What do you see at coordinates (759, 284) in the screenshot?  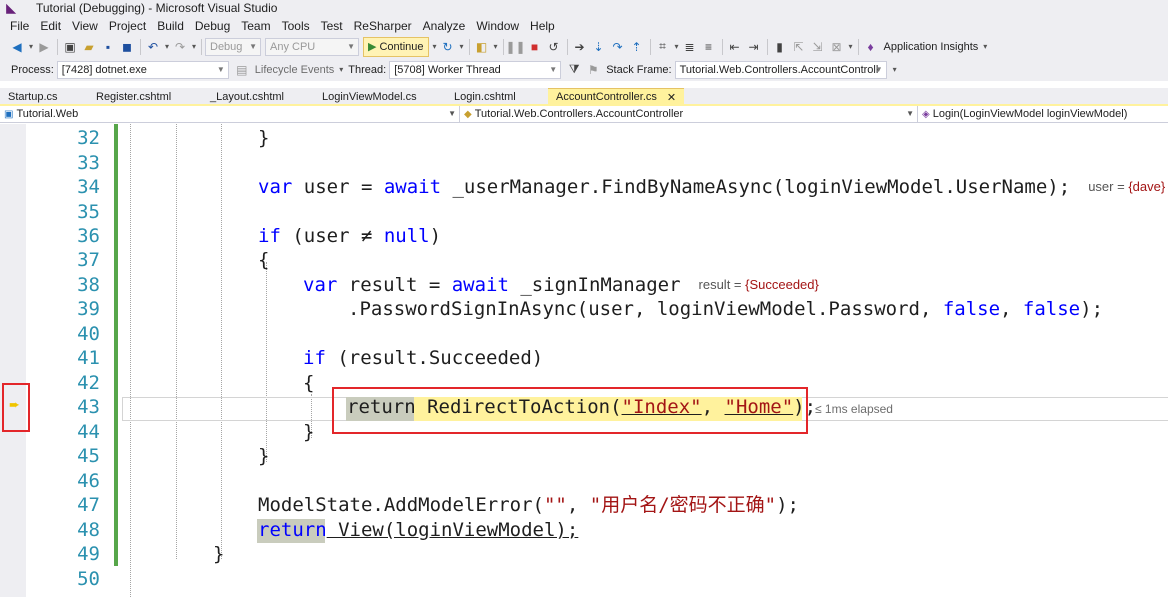 I see `datatip-result: result = {Succeeded}` at bounding box center [759, 284].